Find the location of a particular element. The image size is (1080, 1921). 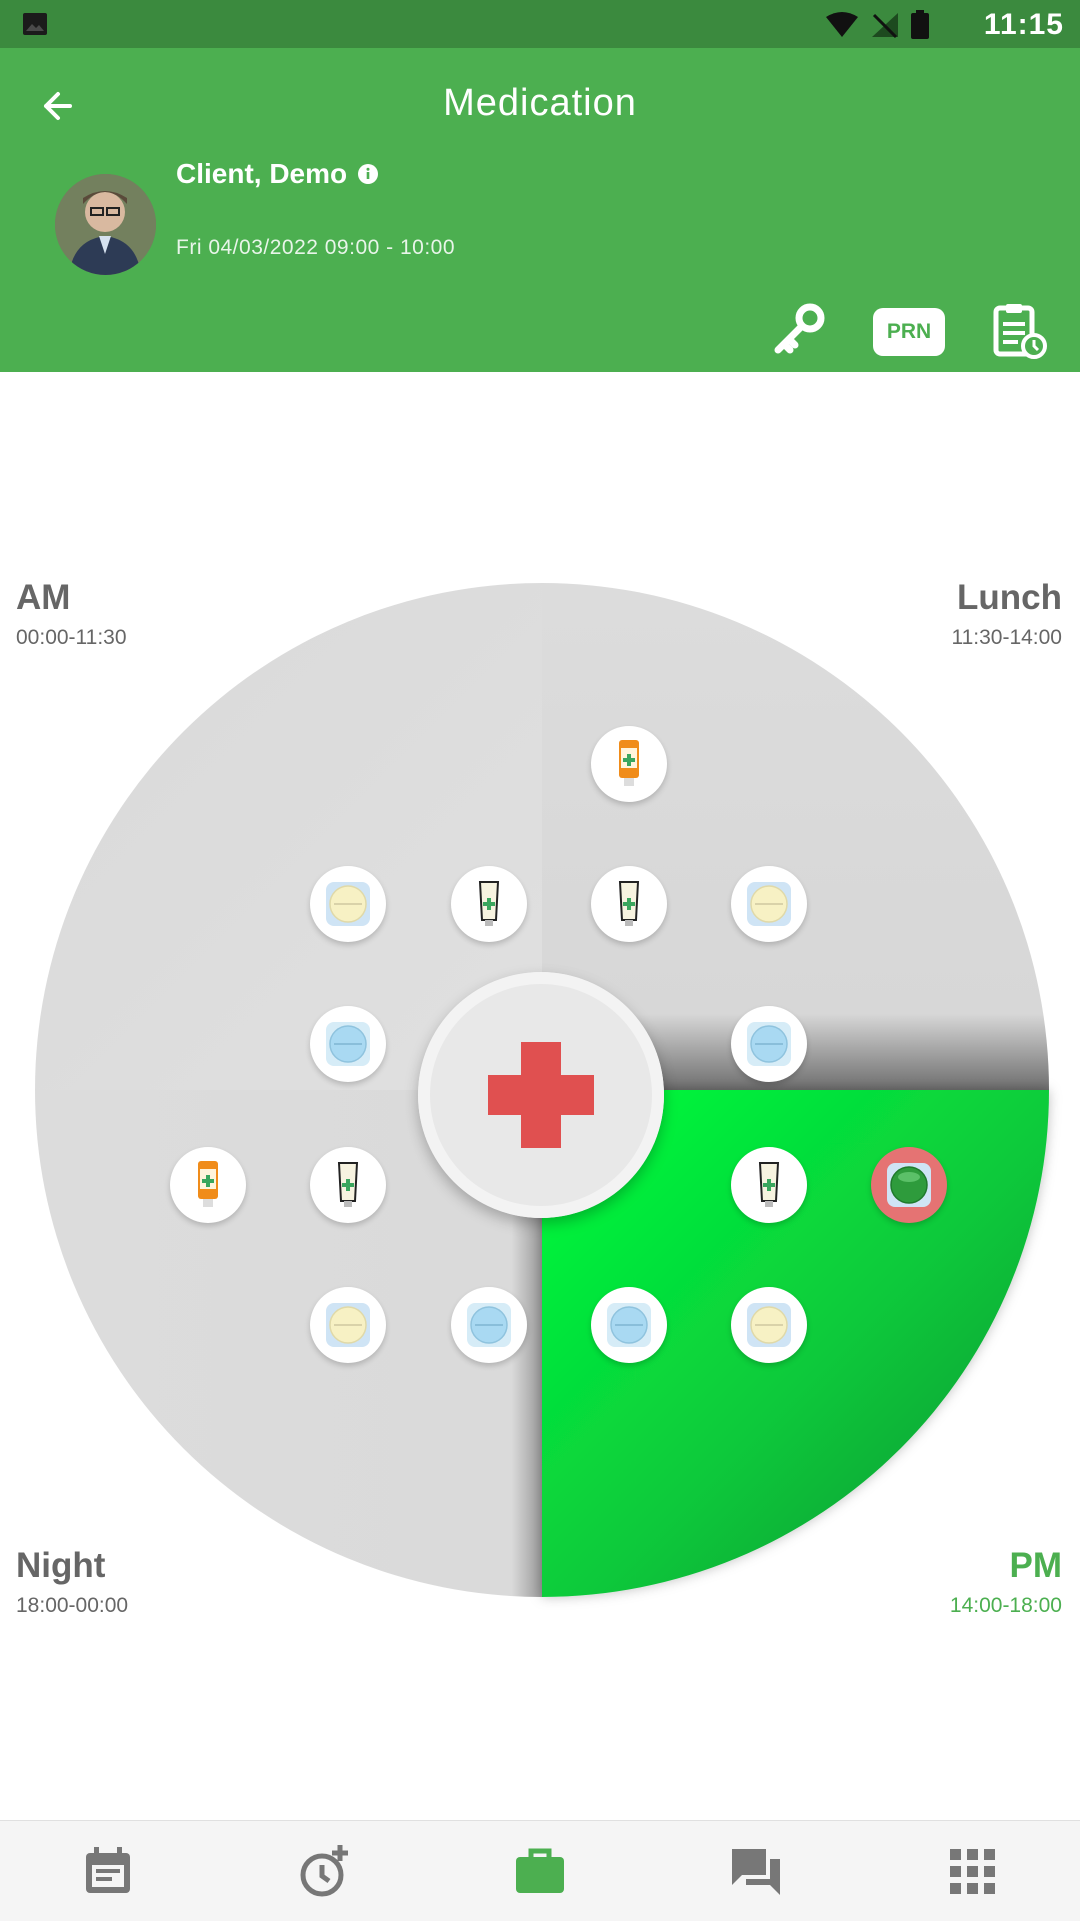

briefcase-icon is located at coordinates (540, 1871).